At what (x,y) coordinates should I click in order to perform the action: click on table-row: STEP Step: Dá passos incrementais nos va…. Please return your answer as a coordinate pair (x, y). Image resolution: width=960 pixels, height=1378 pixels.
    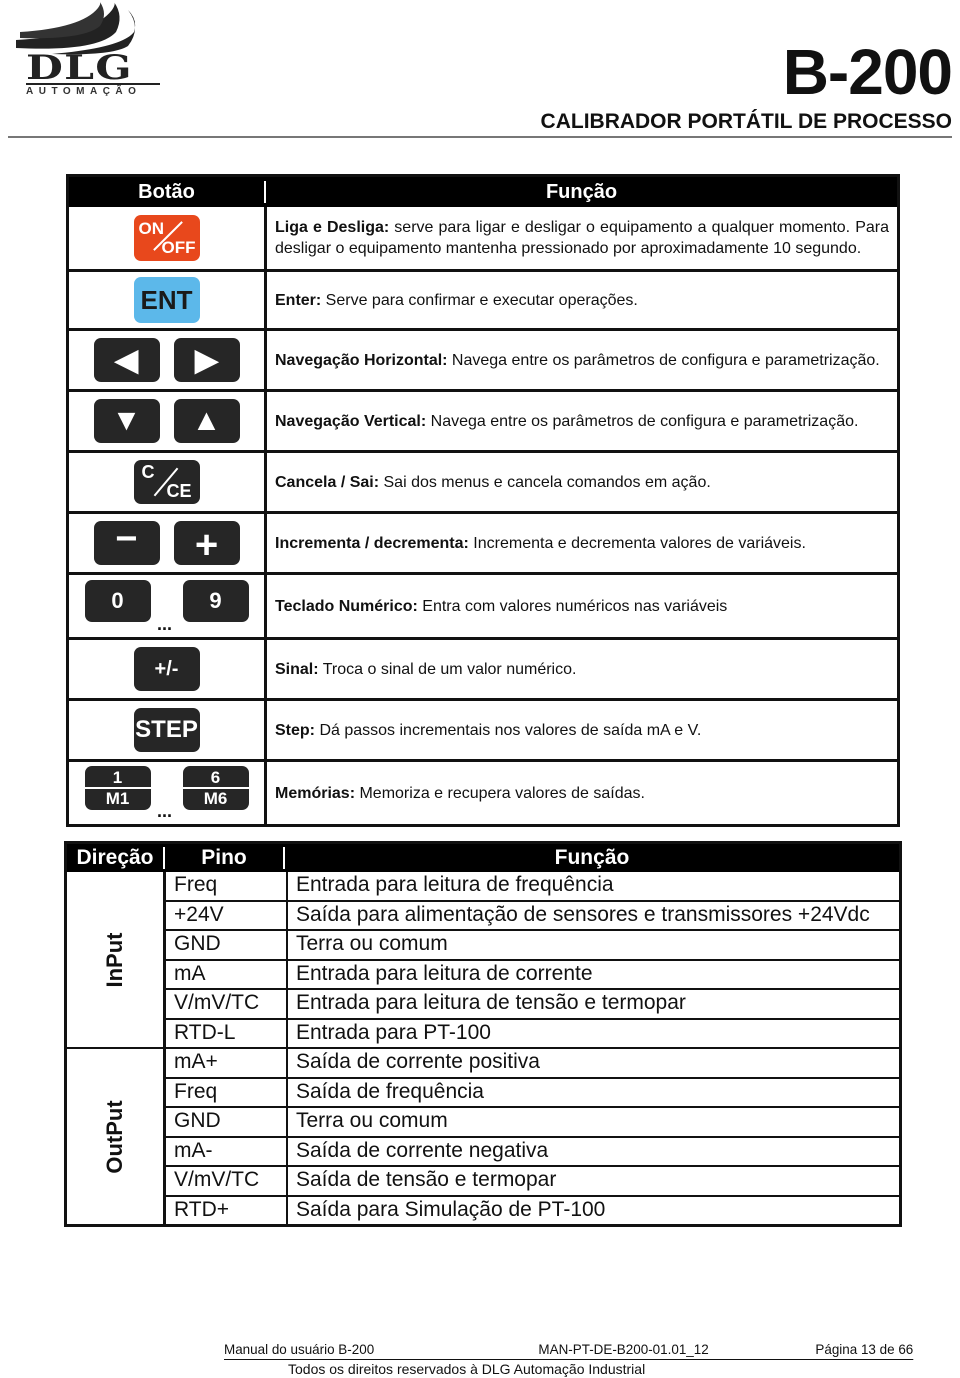
    Looking at the image, I should click on (483, 728).